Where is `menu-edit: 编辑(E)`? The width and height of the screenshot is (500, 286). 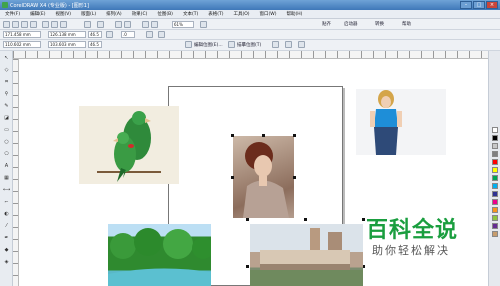 menu-edit: 编辑(E) is located at coordinates (37, 14).